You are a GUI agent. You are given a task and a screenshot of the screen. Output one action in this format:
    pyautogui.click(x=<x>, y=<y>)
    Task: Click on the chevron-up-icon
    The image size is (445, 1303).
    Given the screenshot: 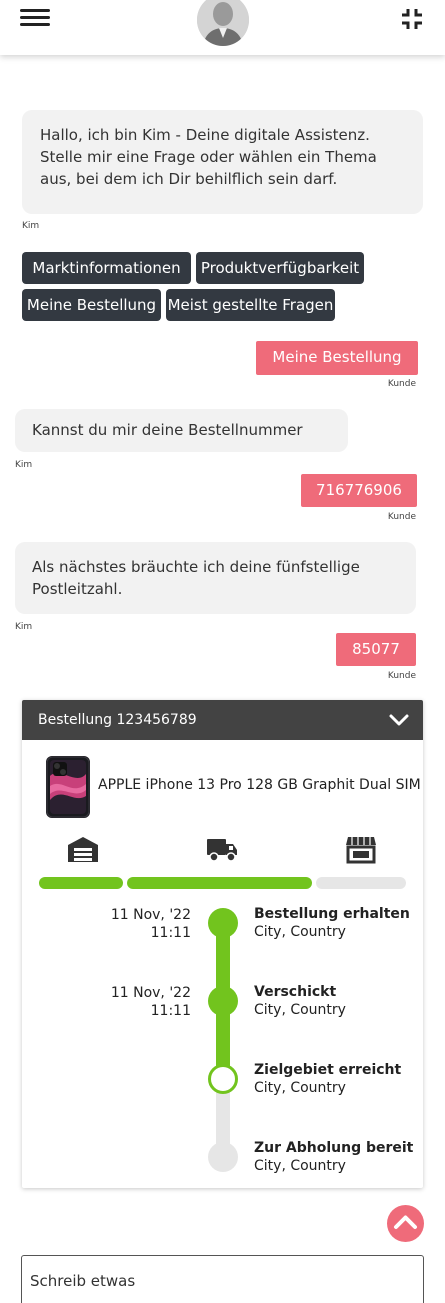 What is the action you would take?
    pyautogui.click(x=405, y=1222)
    